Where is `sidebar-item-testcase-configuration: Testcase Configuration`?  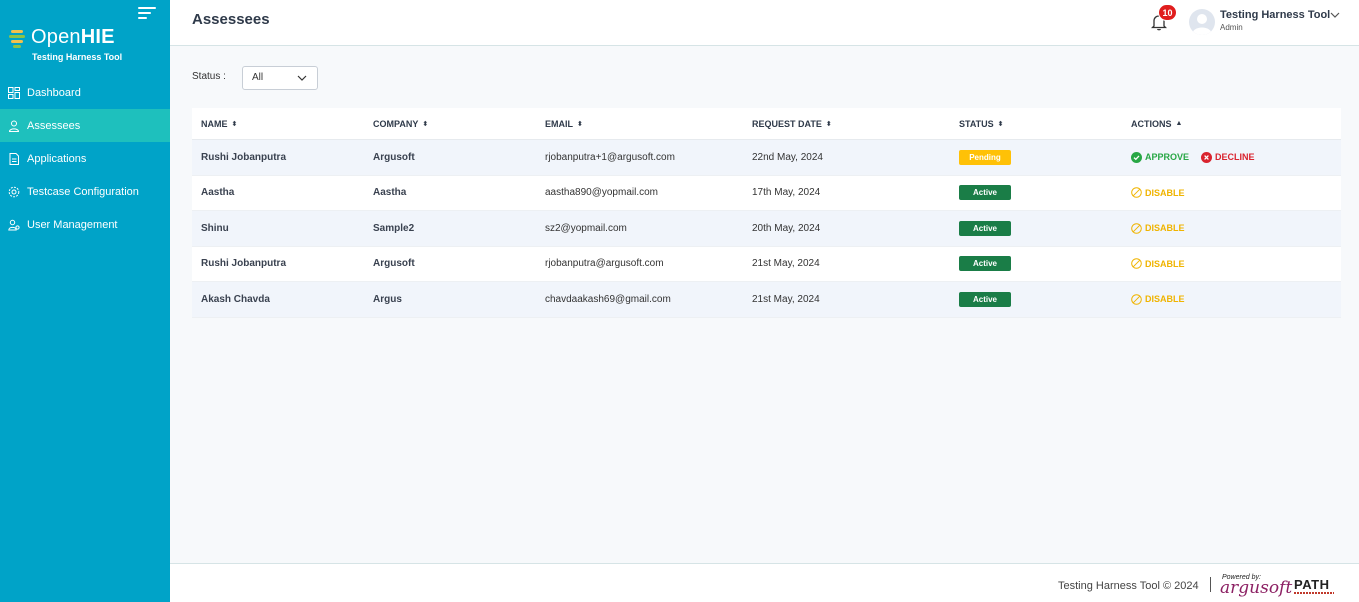
sidebar-item-testcase-configuration: Testcase Configuration is located at coordinates (85, 191).